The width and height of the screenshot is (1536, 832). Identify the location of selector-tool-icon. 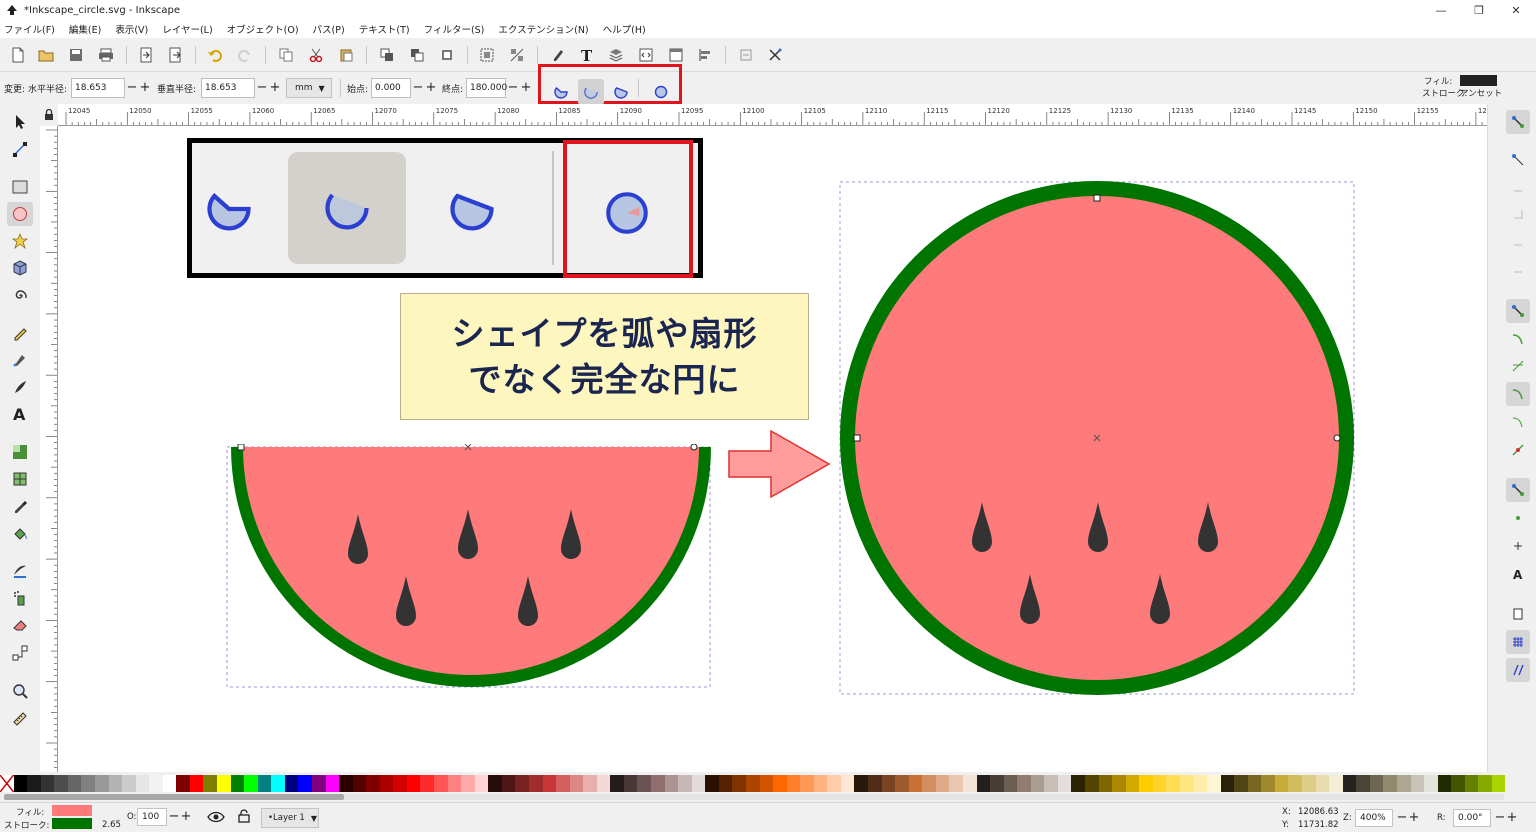
(20, 122).